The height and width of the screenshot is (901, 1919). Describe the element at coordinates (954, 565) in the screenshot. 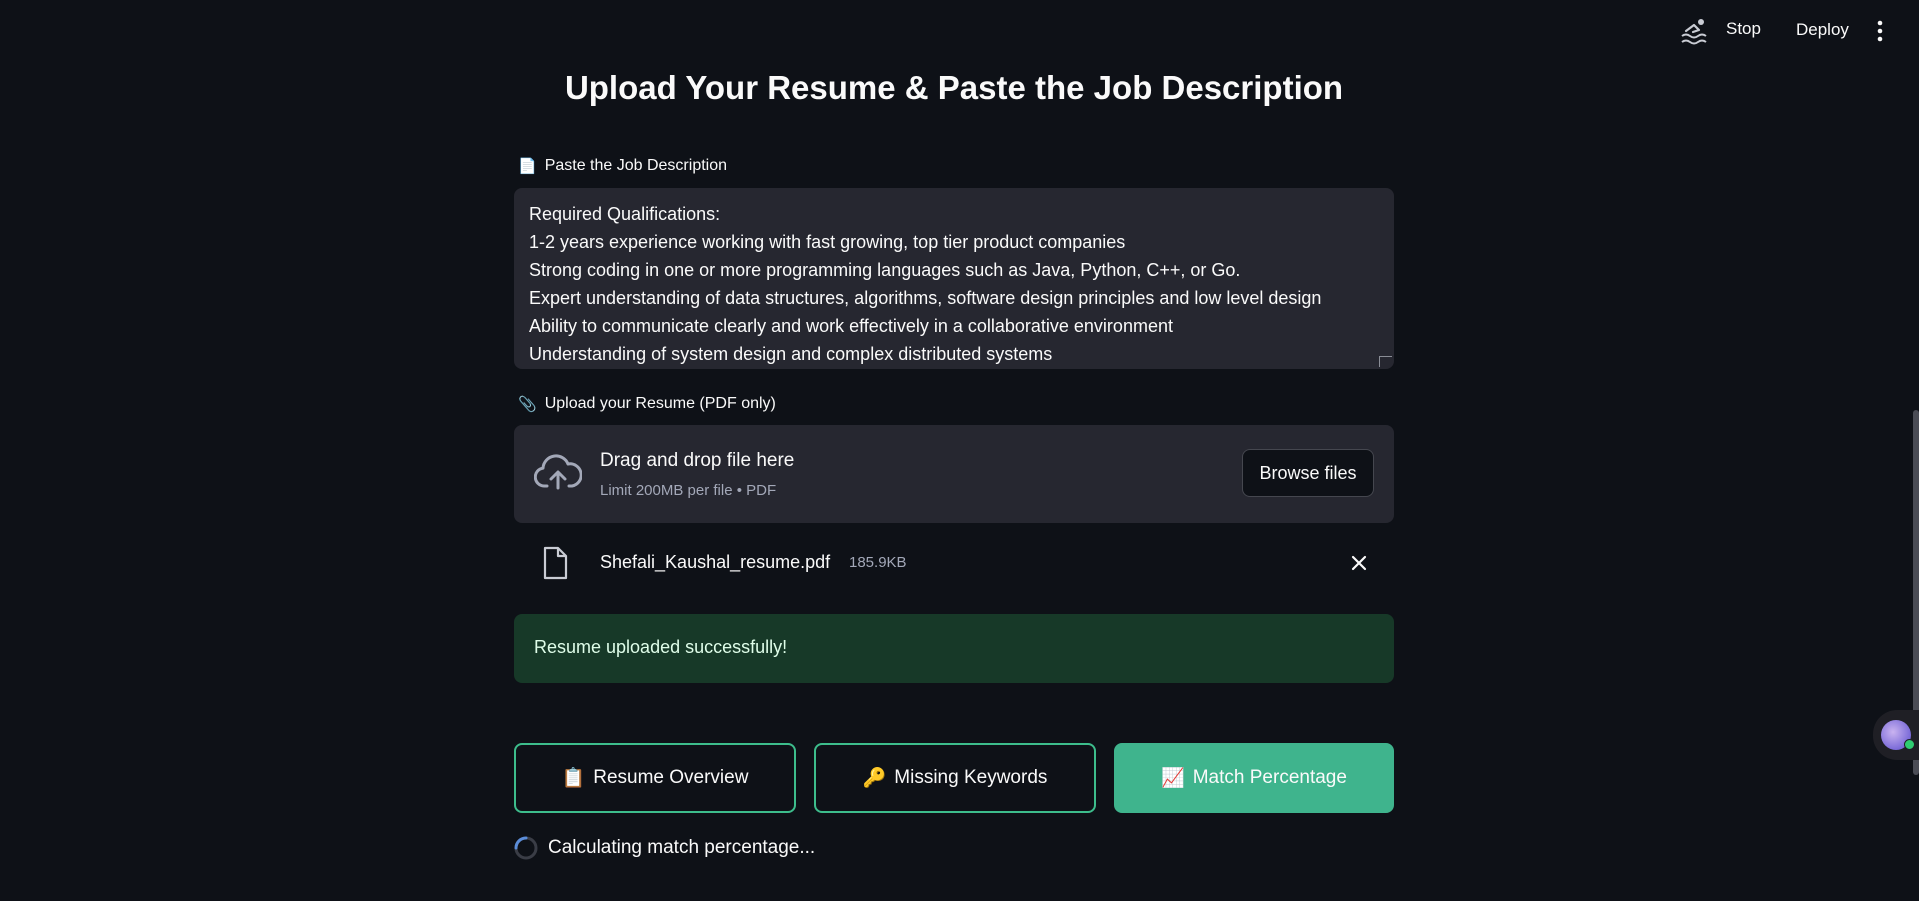

I see `uploaded-file-row: Shefali_Kaushal_resume.pdf 185.9KB` at that location.